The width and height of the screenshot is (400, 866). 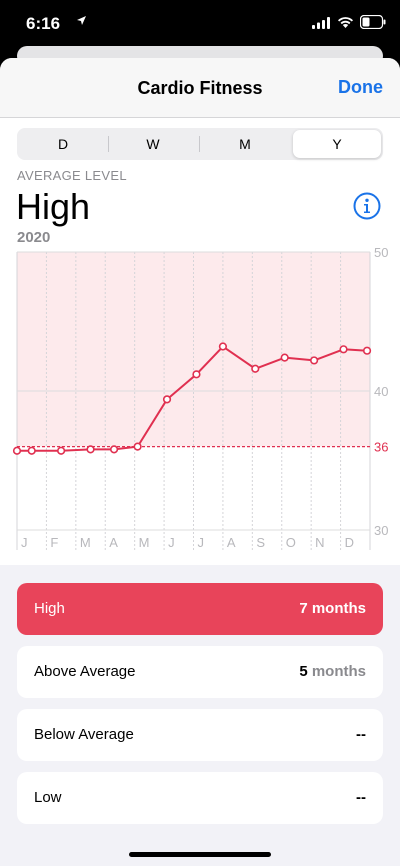 What do you see at coordinates (349, 542) in the screenshot?
I see `x-tick-label: D` at bounding box center [349, 542].